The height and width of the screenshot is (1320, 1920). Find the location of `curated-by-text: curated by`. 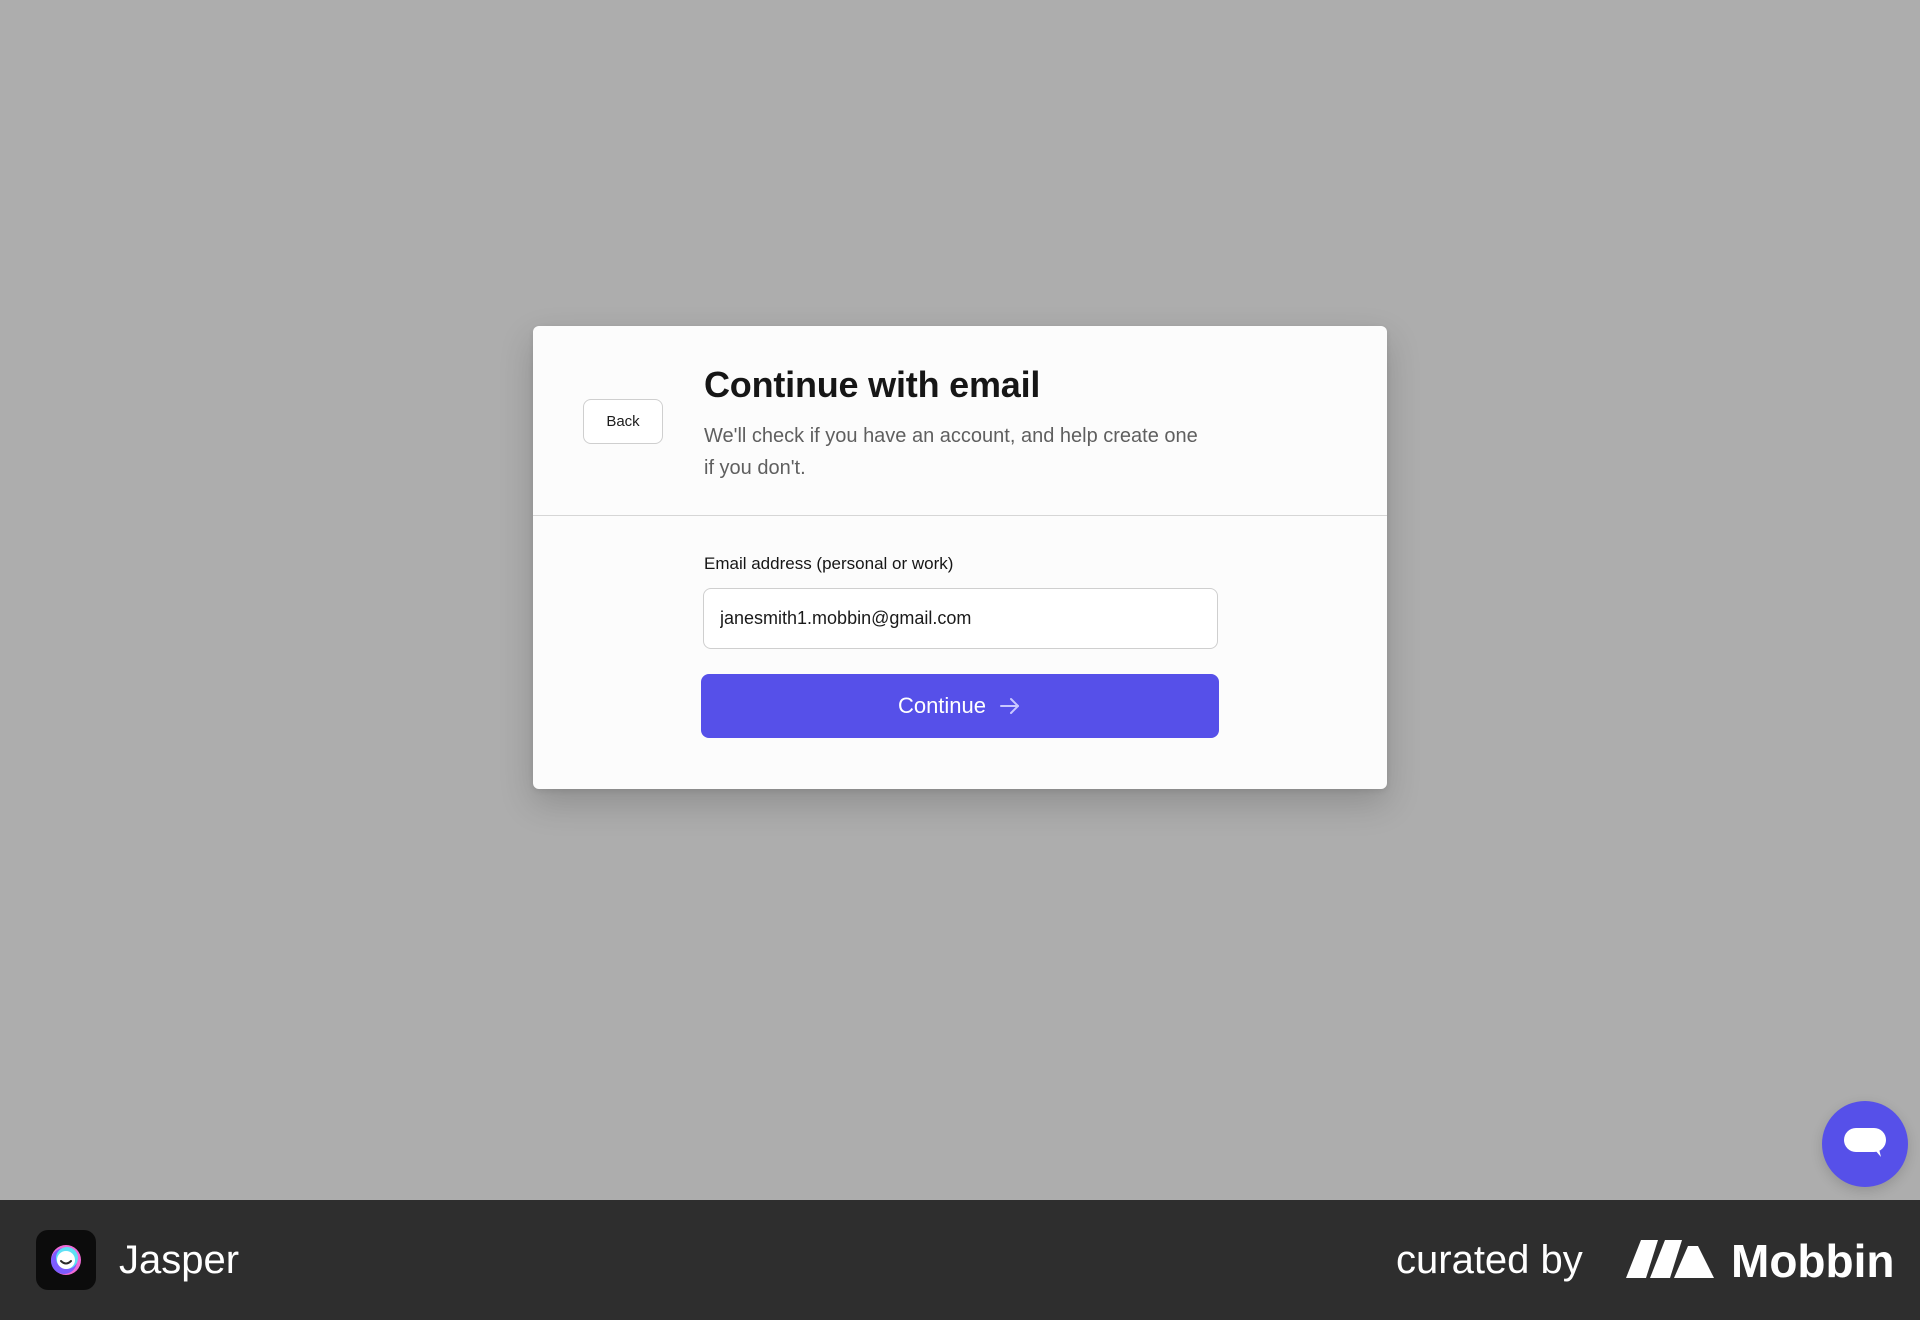

curated-by-text: curated by is located at coordinates (1489, 1260).